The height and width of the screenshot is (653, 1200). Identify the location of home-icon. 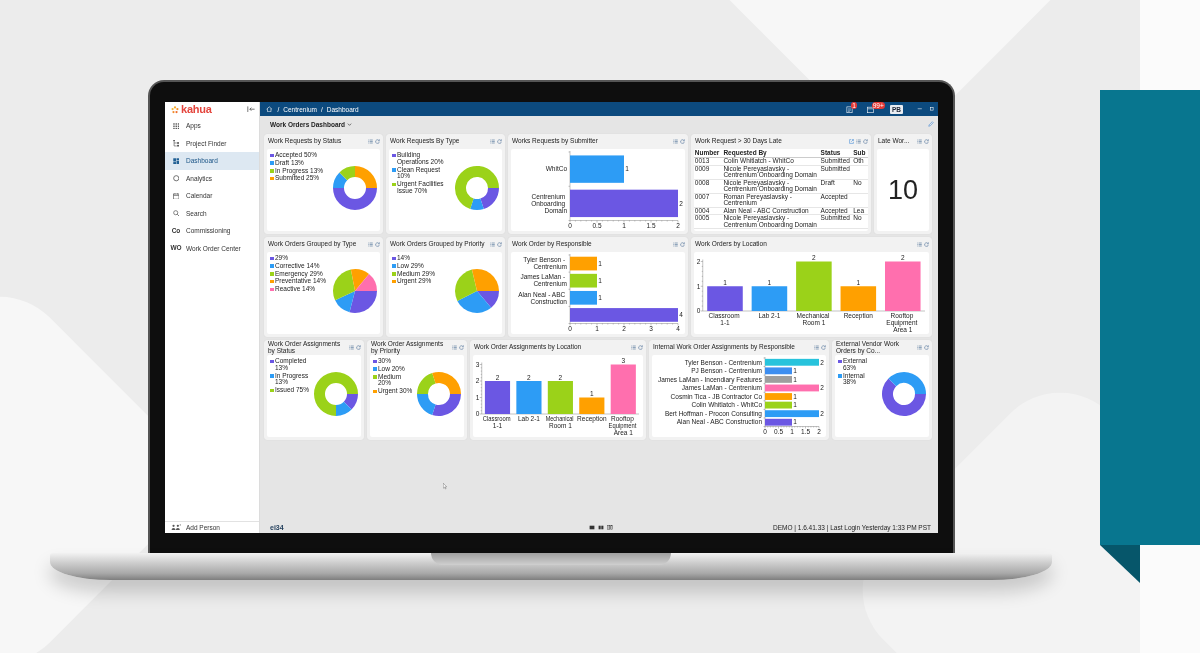
(269, 109).